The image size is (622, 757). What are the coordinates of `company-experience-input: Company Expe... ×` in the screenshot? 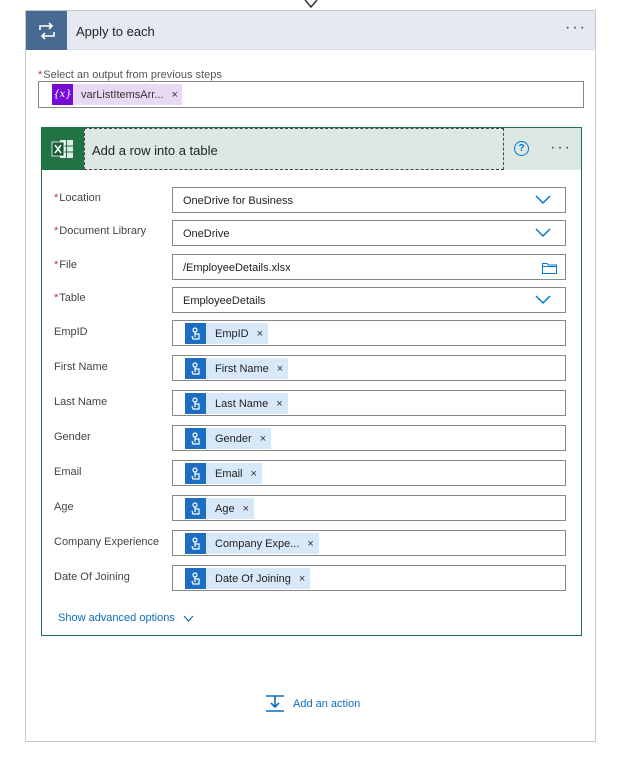 It's located at (369, 543).